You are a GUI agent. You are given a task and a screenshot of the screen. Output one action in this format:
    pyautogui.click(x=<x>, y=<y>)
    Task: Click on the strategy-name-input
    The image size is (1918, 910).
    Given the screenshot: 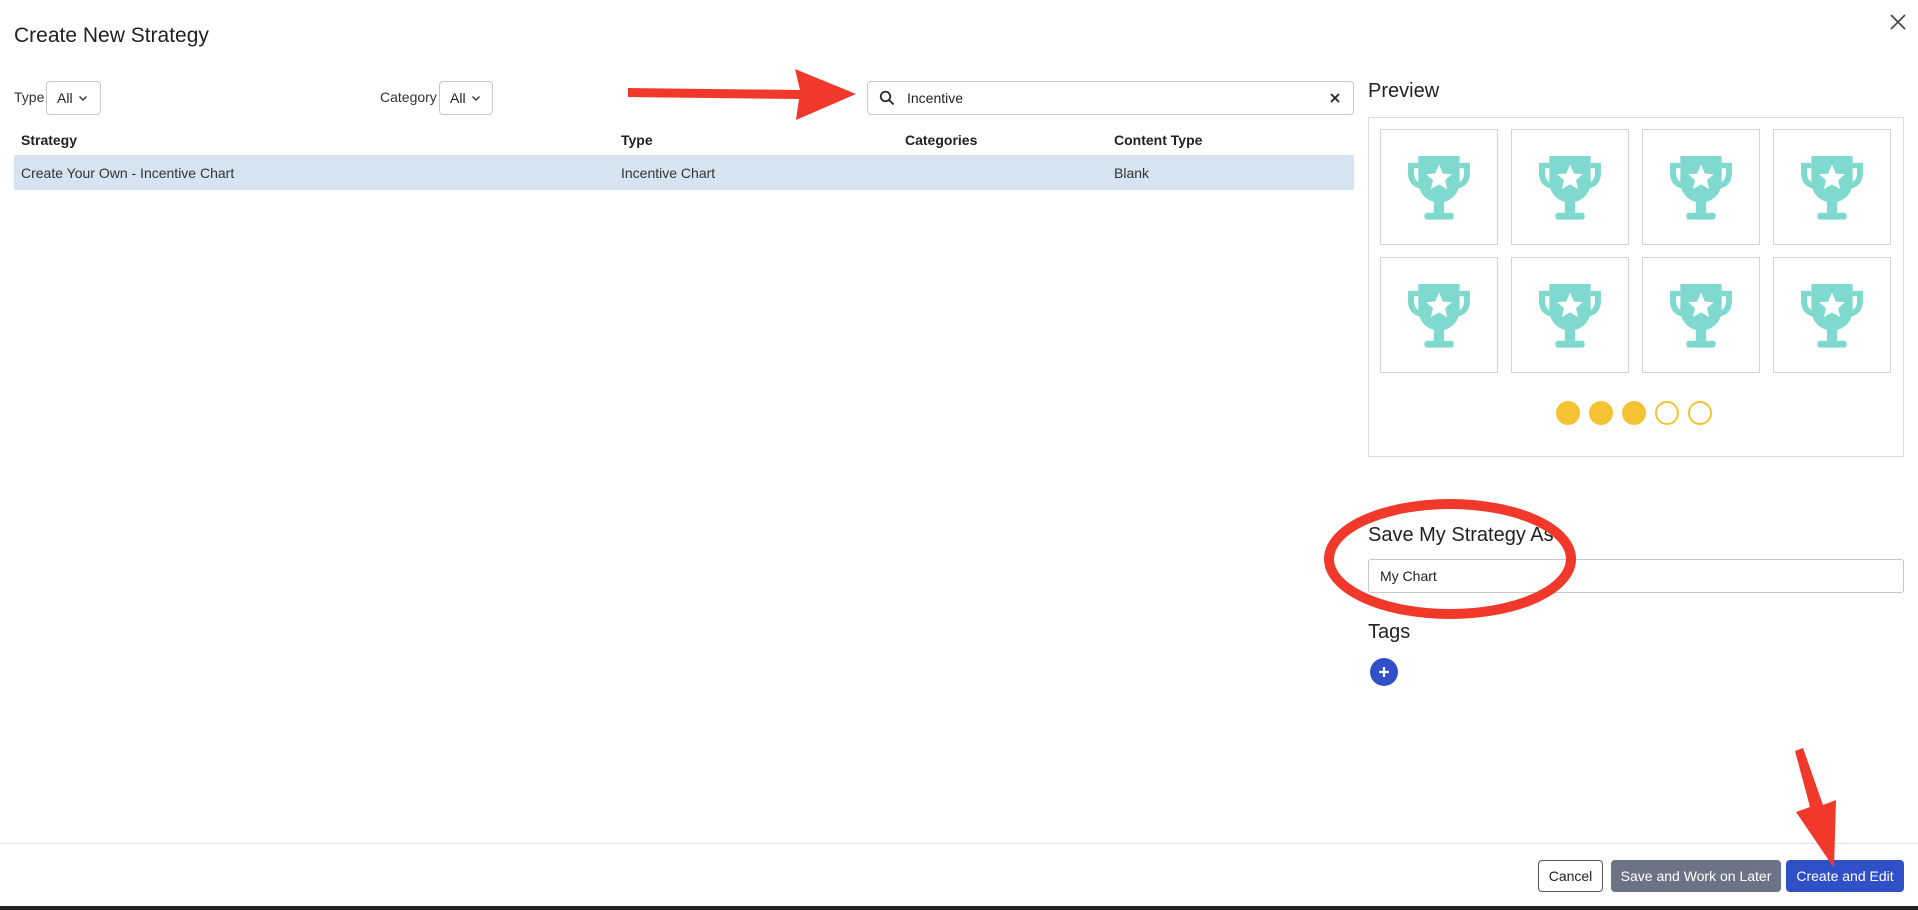 What is the action you would take?
    pyautogui.click(x=1636, y=576)
    